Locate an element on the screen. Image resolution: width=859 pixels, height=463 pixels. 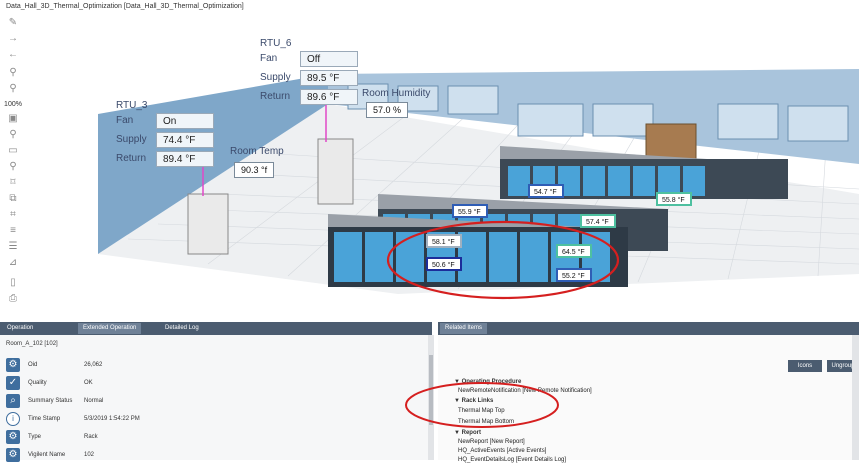
section-title: Rack Links is located at coordinates (477, 401).